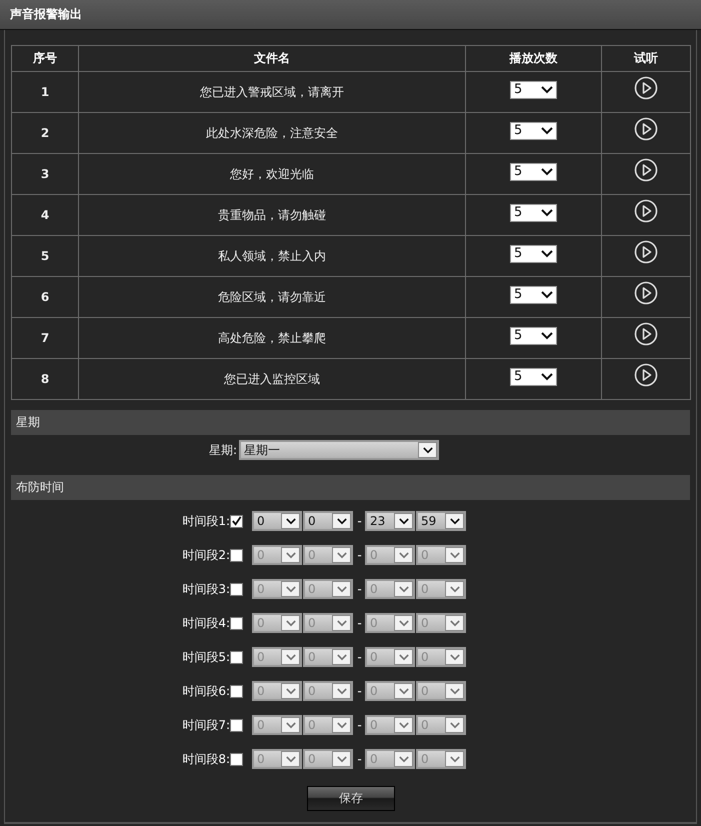 This screenshot has width=701, height=826. What do you see at coordinates (28, 422) in the screenshot?
I see `section-title: 星期` at bounding box center [28, 422].